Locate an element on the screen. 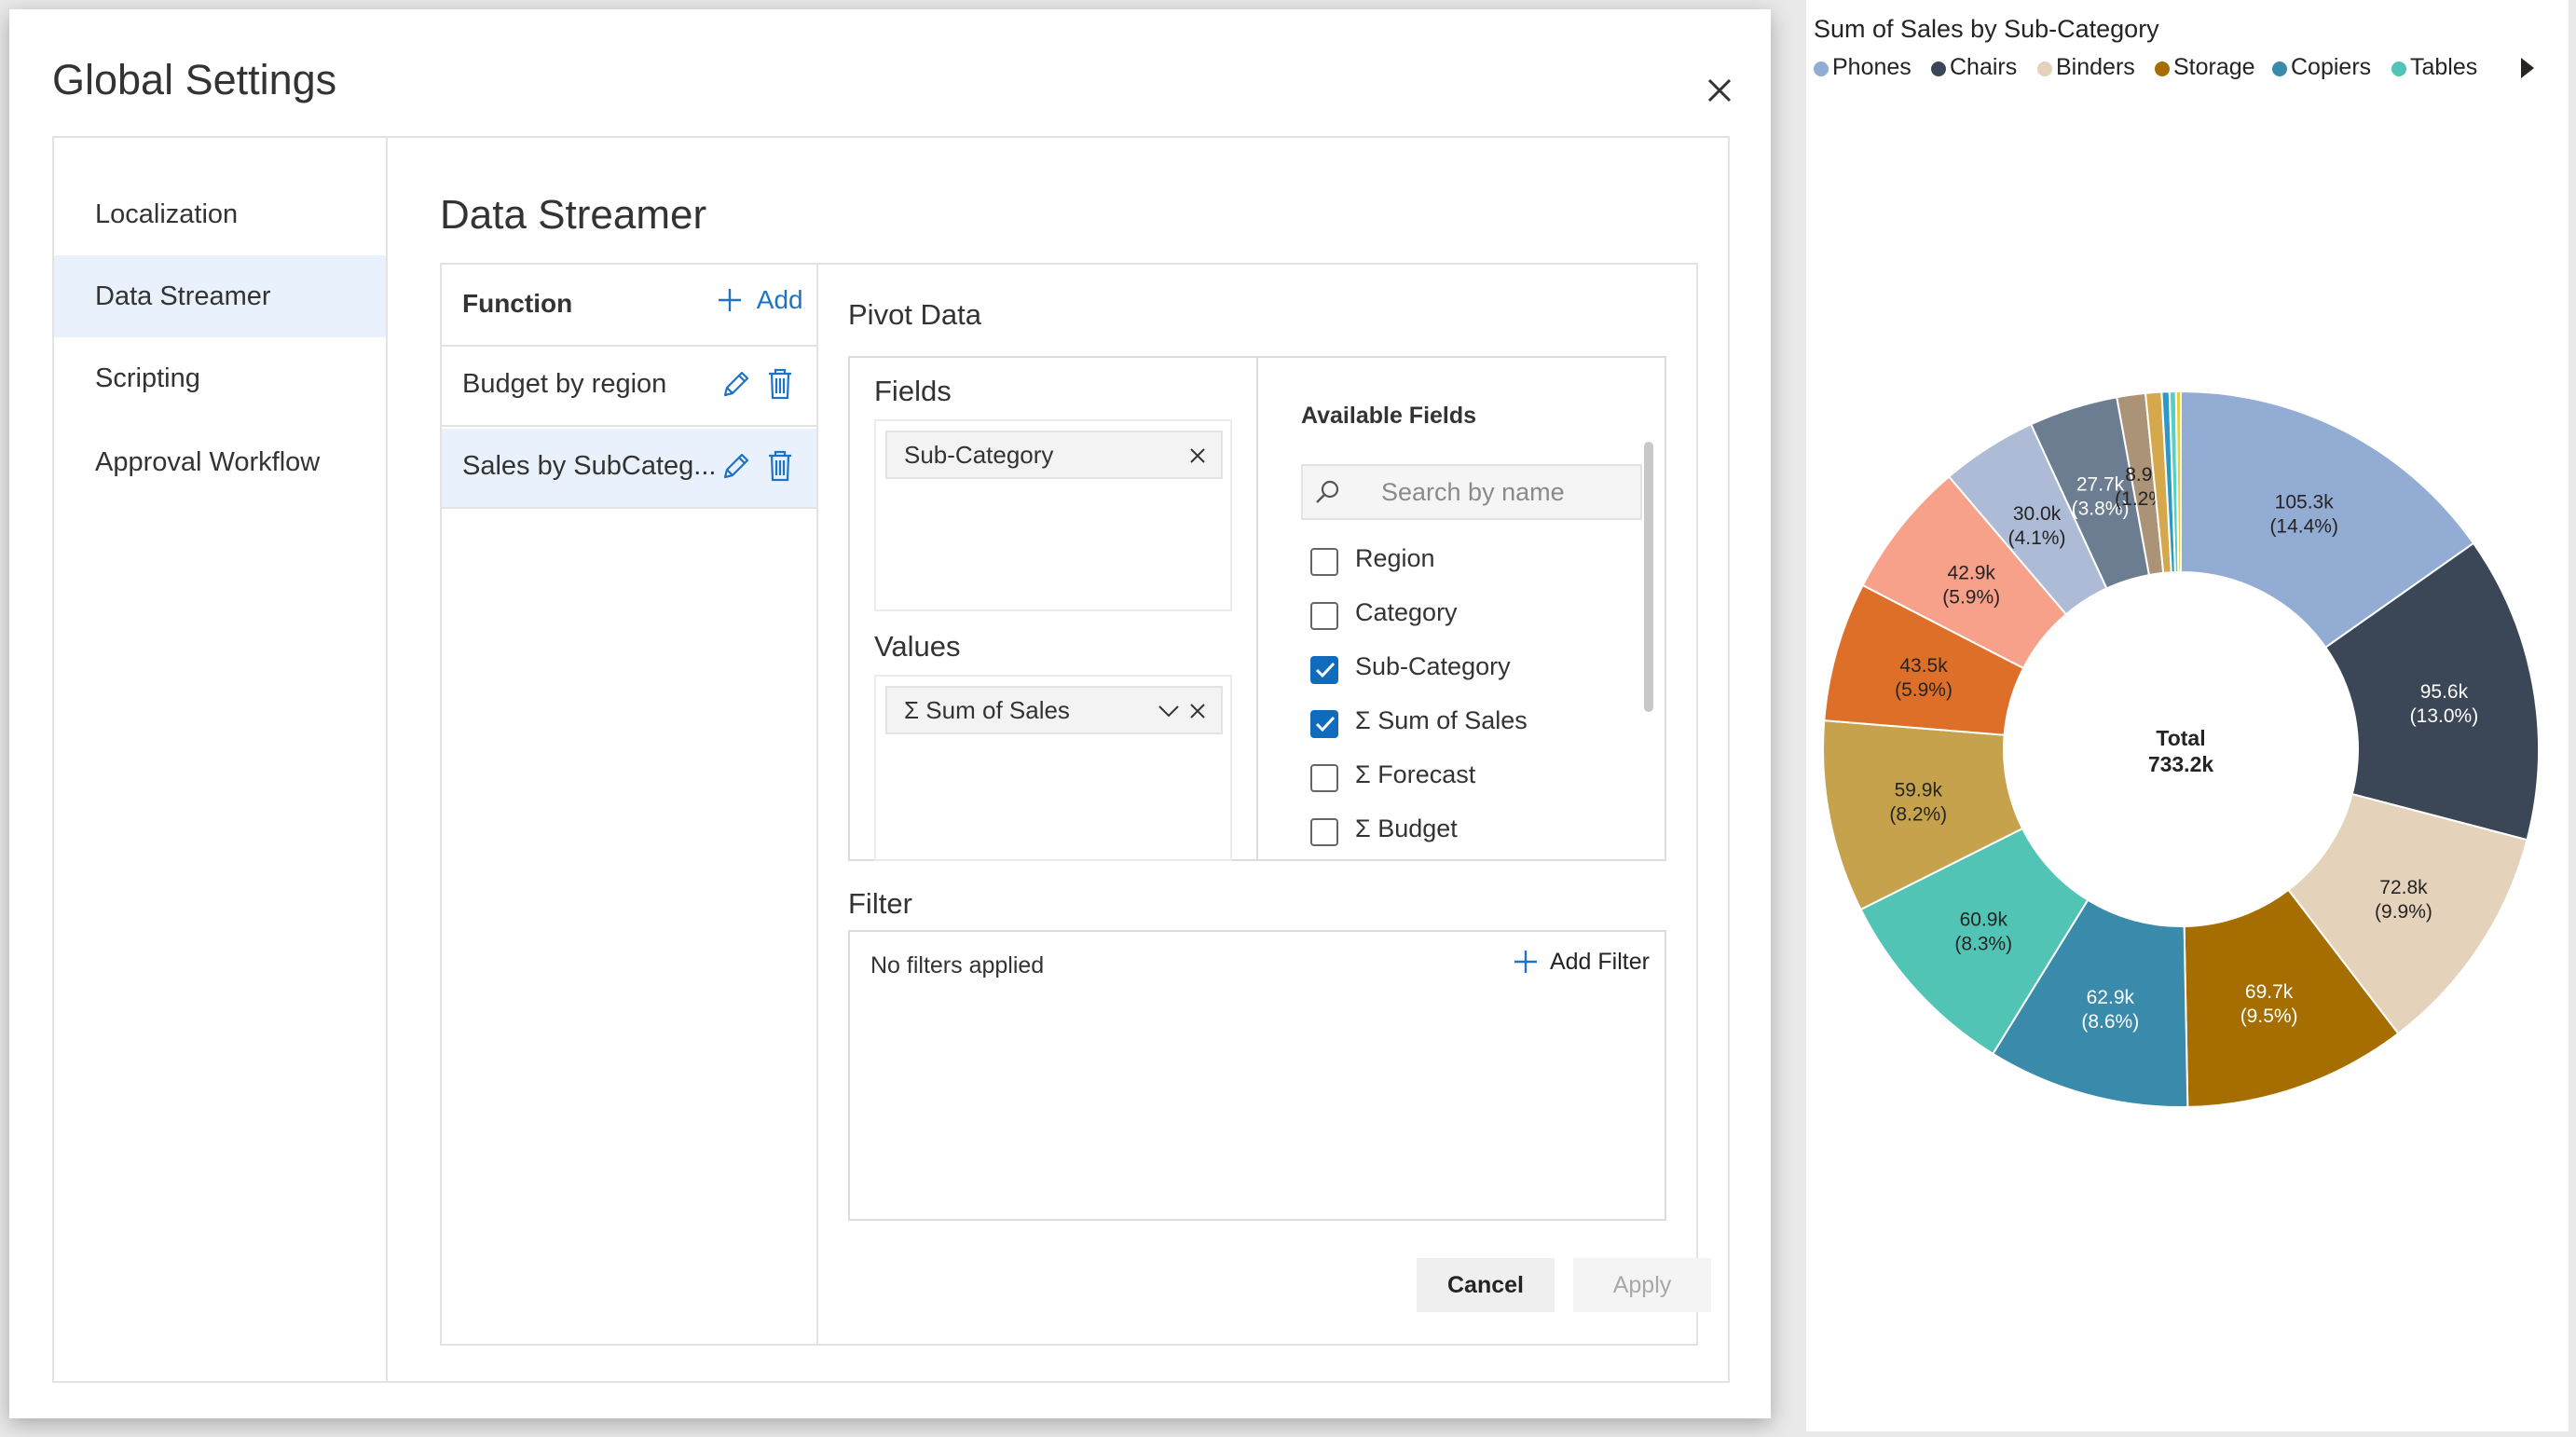 The image size is (2576, 1437). field-search-input is located at coordinates (1505, 492).